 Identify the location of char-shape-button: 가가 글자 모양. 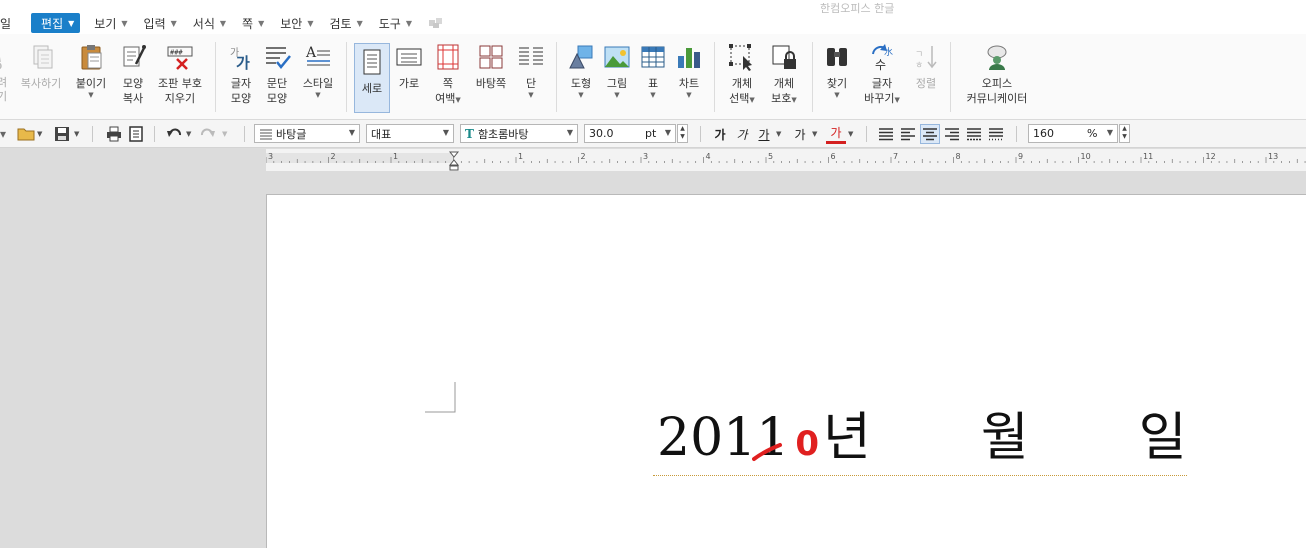
(241, 74).